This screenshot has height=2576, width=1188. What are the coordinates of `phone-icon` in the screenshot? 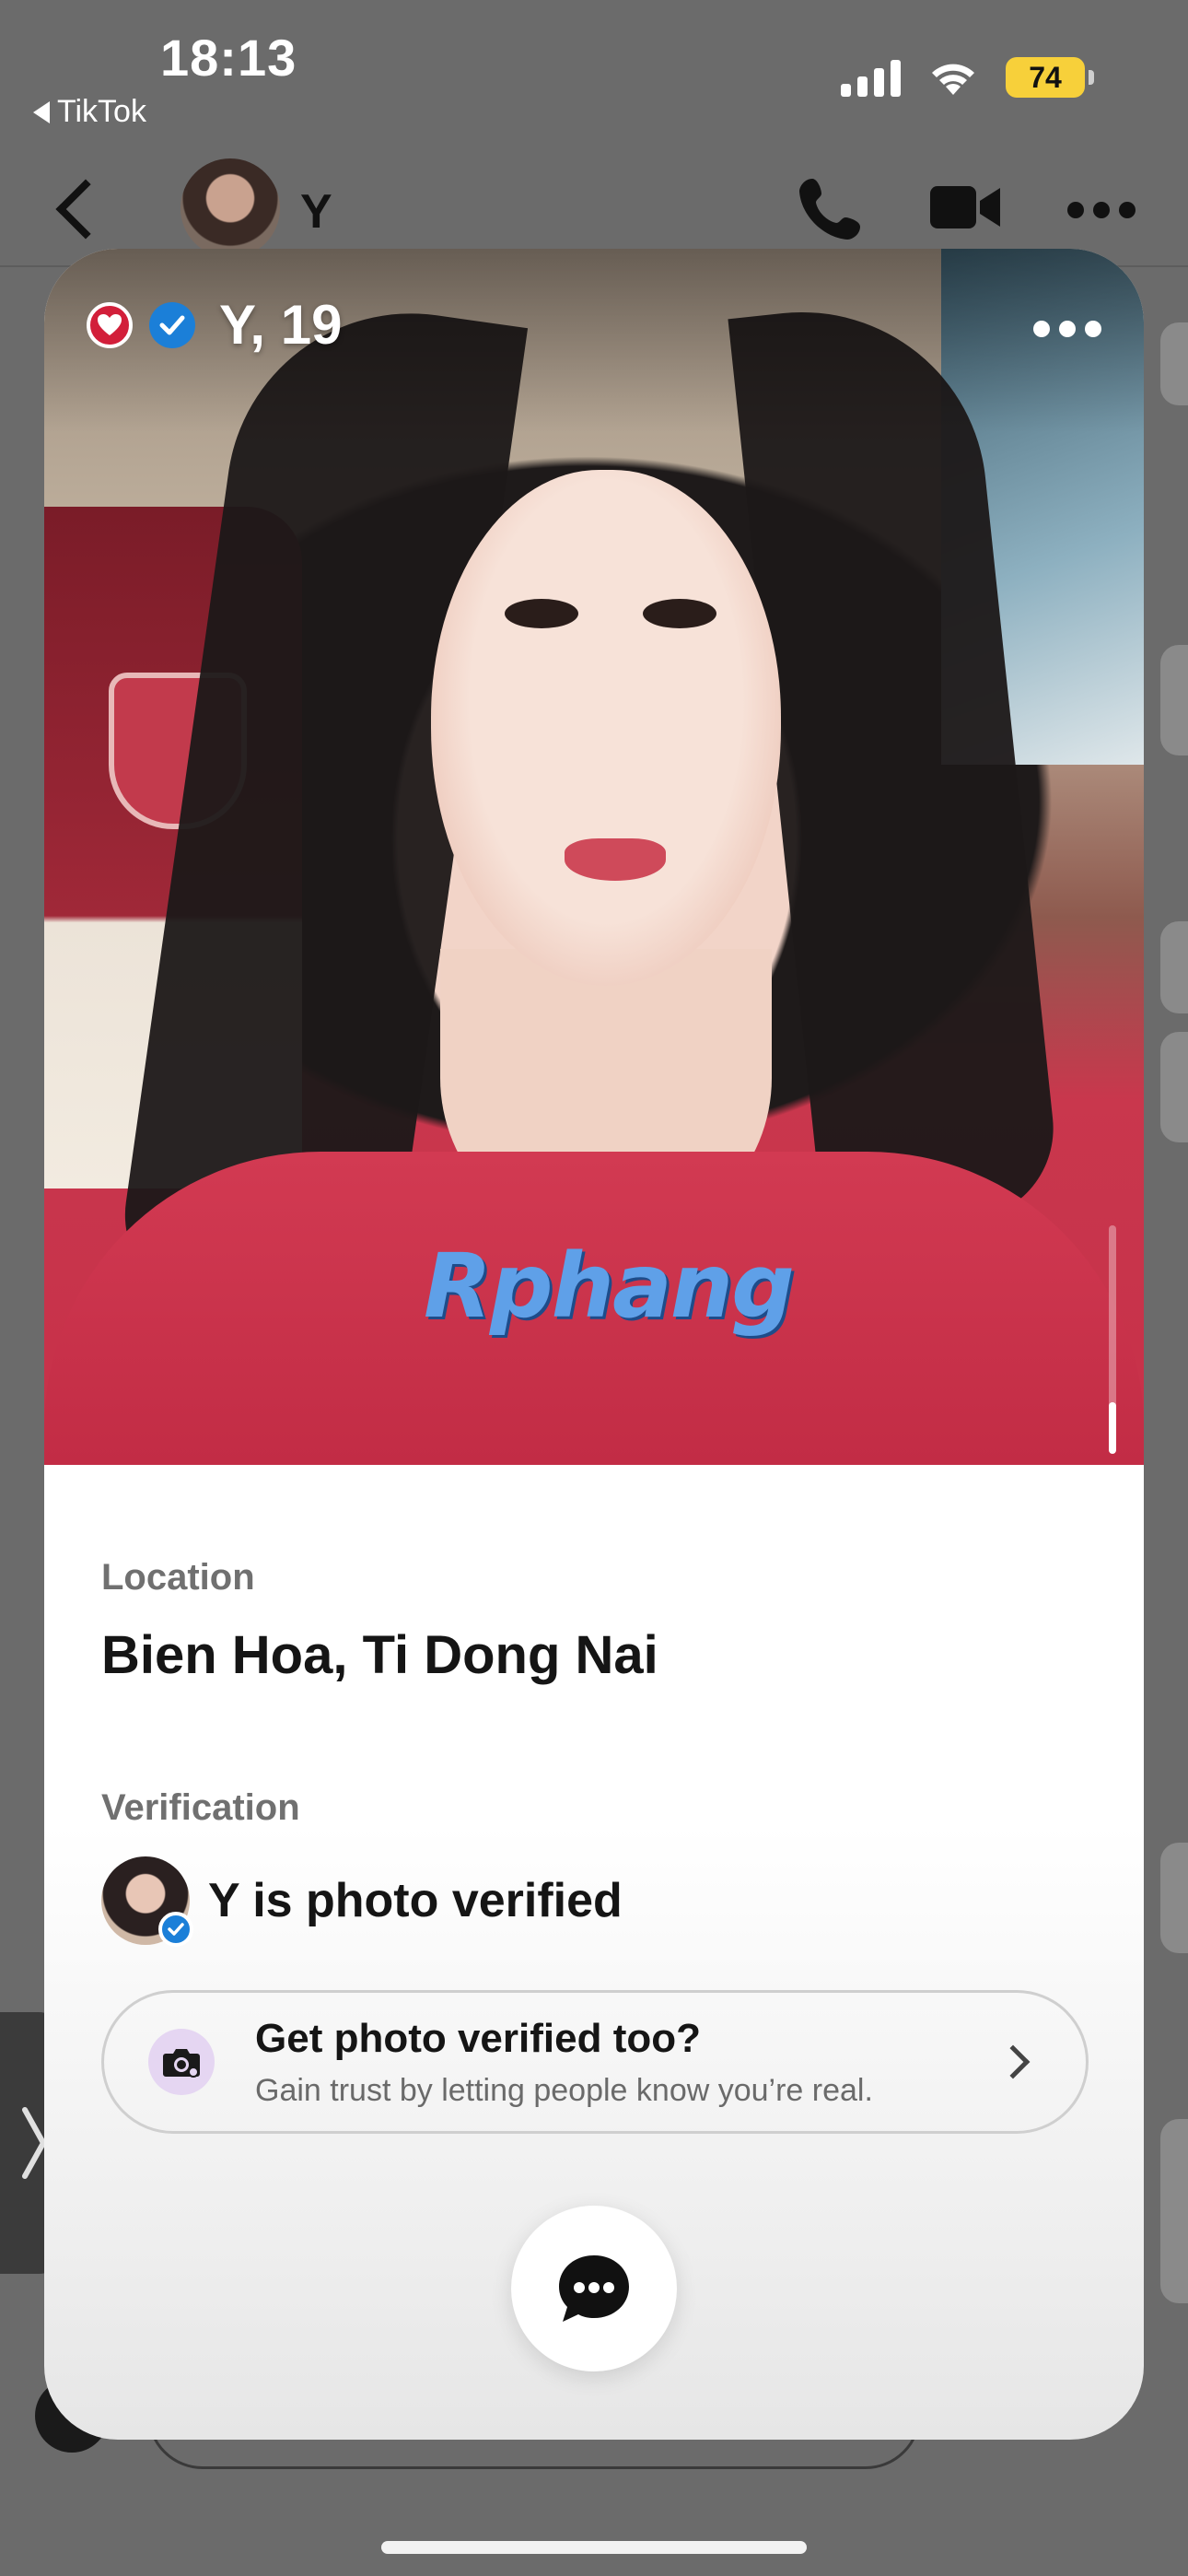 It's located at (831, 208).